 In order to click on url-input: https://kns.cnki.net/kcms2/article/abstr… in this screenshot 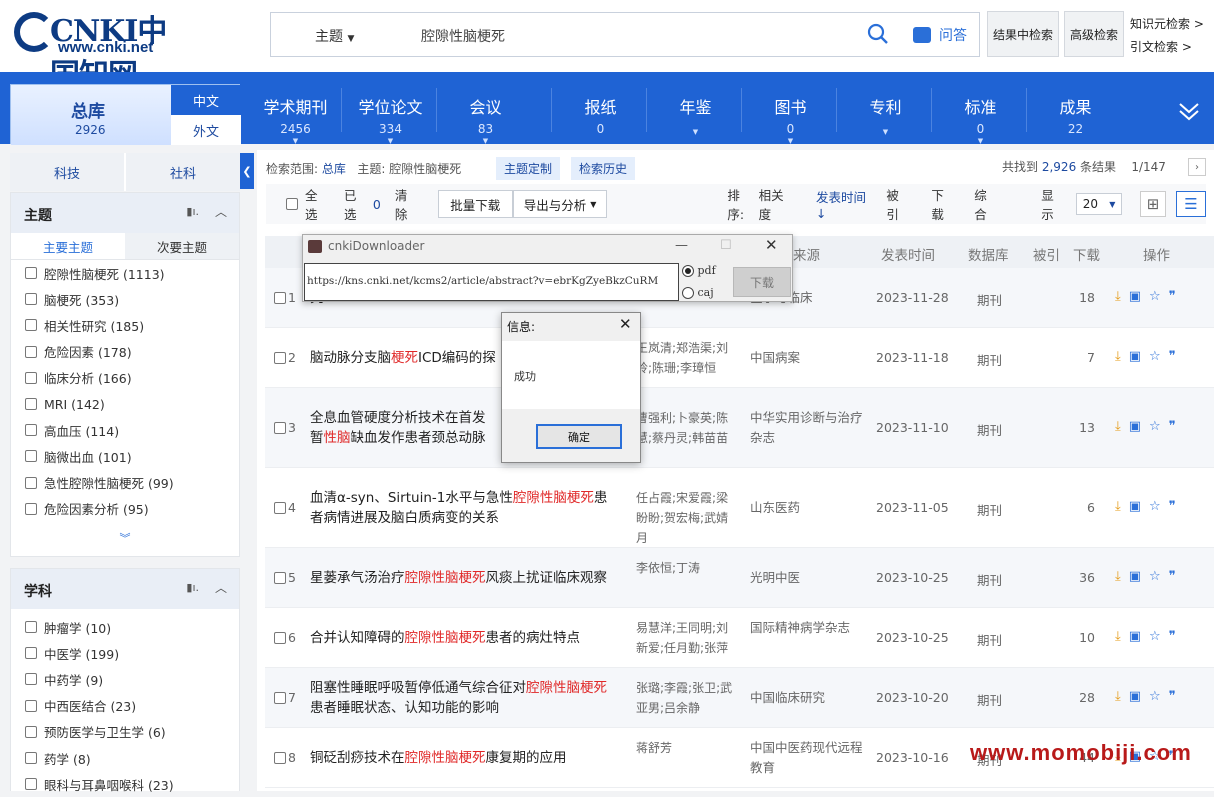, I will do `click(491, 282)`.